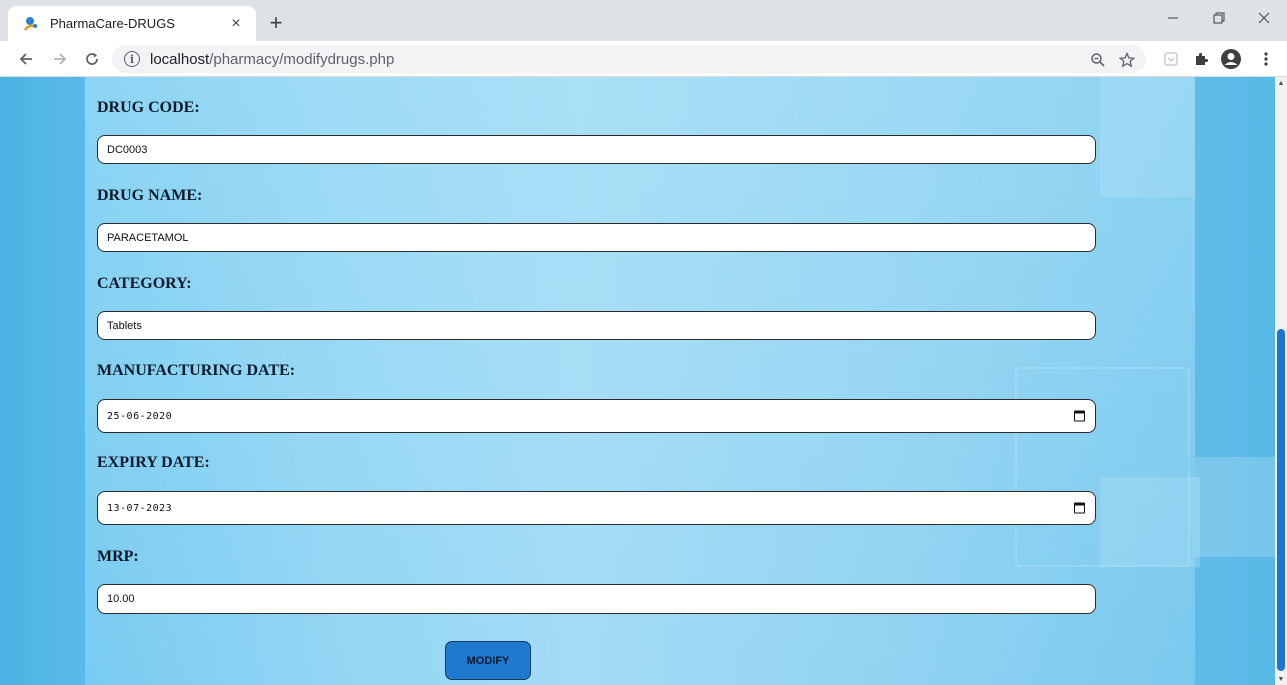  I want to click on category-label: CATEGORY:, so click(144, 283).